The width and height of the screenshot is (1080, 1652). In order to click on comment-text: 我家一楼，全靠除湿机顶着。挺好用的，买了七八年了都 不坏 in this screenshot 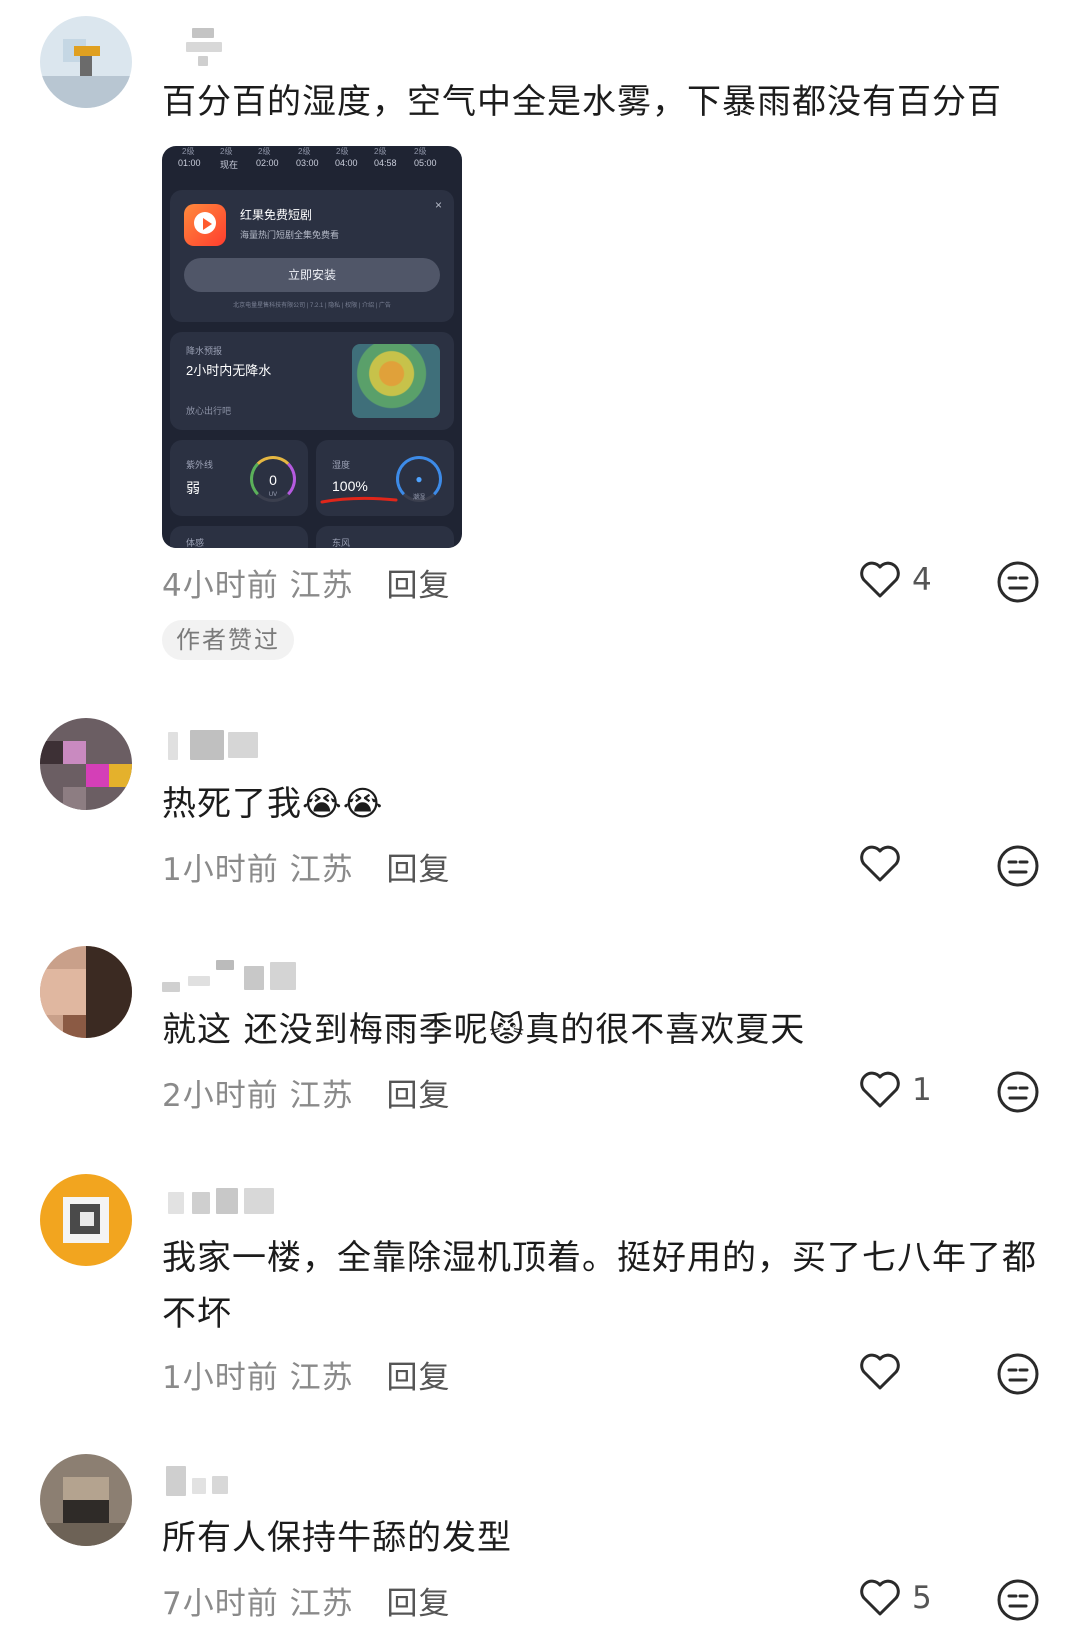, I will do `click(599, 1286)`.